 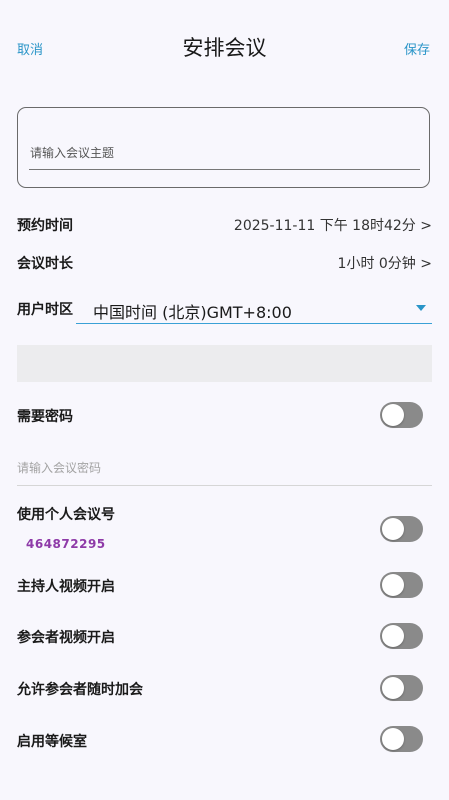 What do you see at coordinates (66, 515) in the screenshot?
I see `personal-meeting-label: 使用个人会议号` at bounding box center [66, 515].